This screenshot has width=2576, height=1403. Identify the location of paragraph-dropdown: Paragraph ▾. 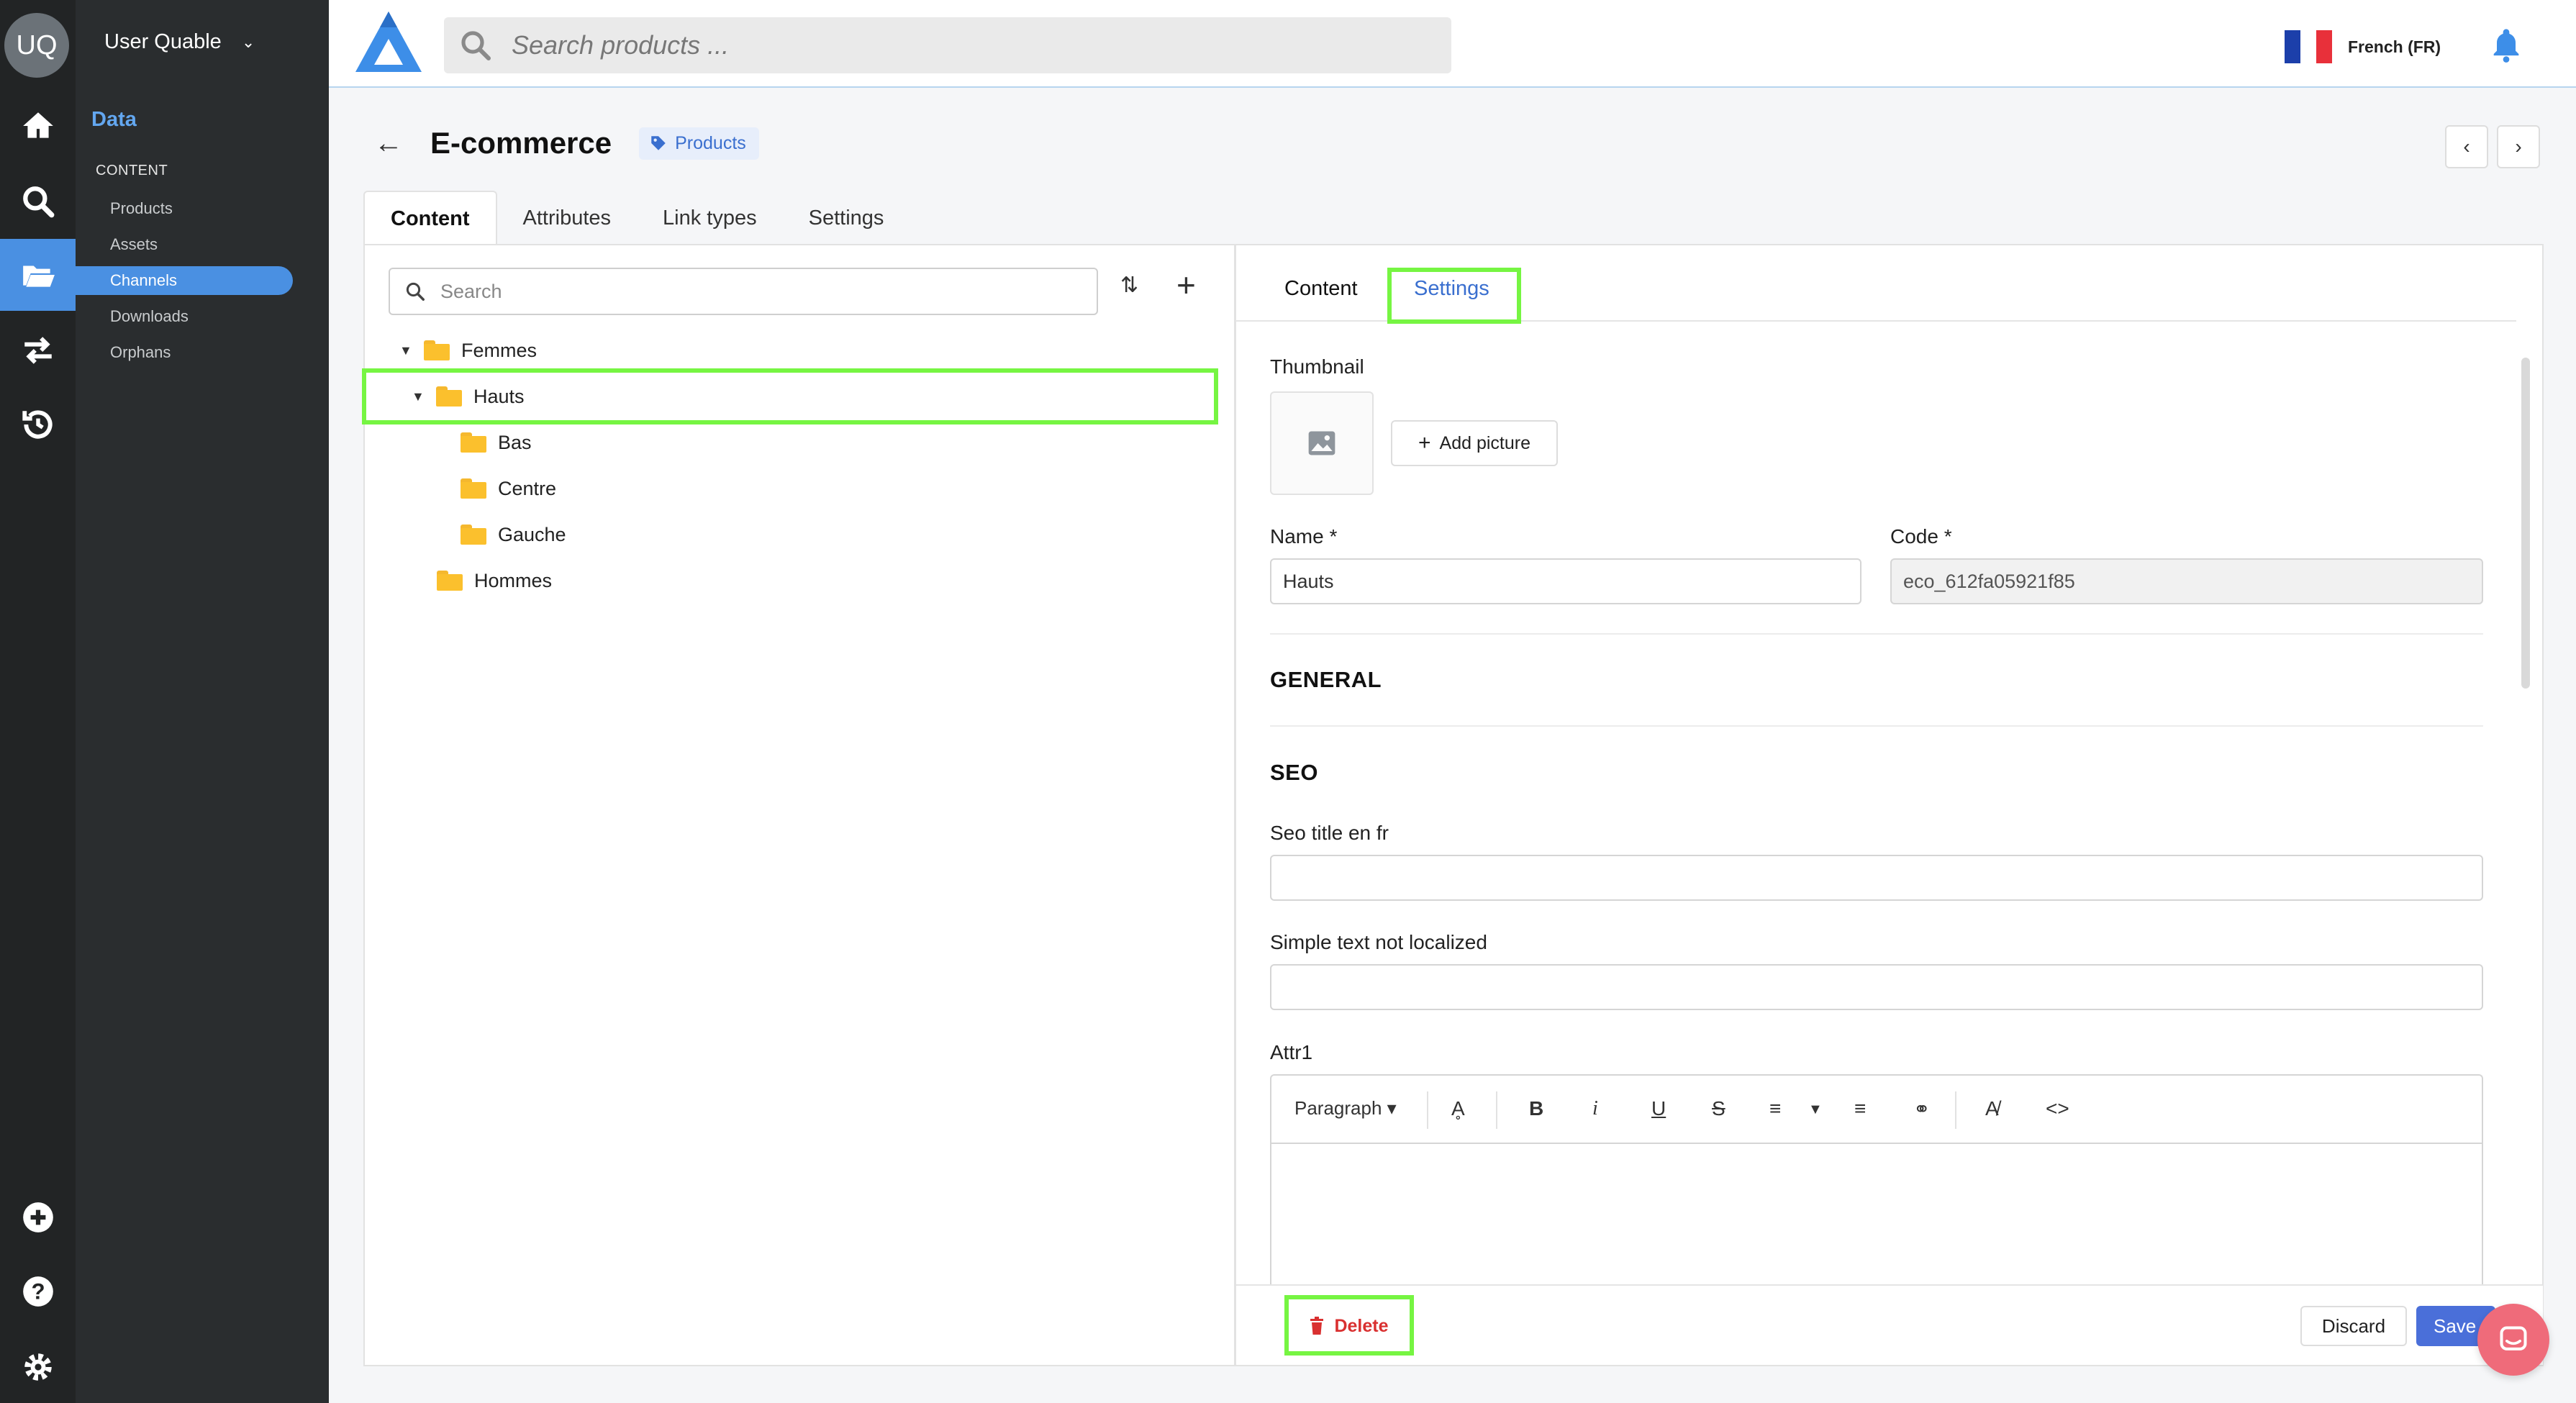
(1345, 1108).